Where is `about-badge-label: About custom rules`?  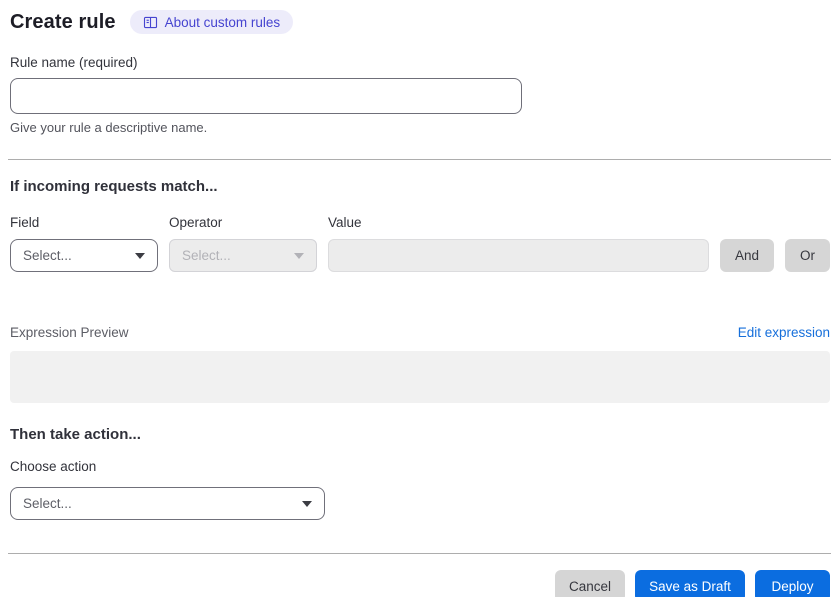
about-badge-label: About custom rules is located at coordinates (222, 22).